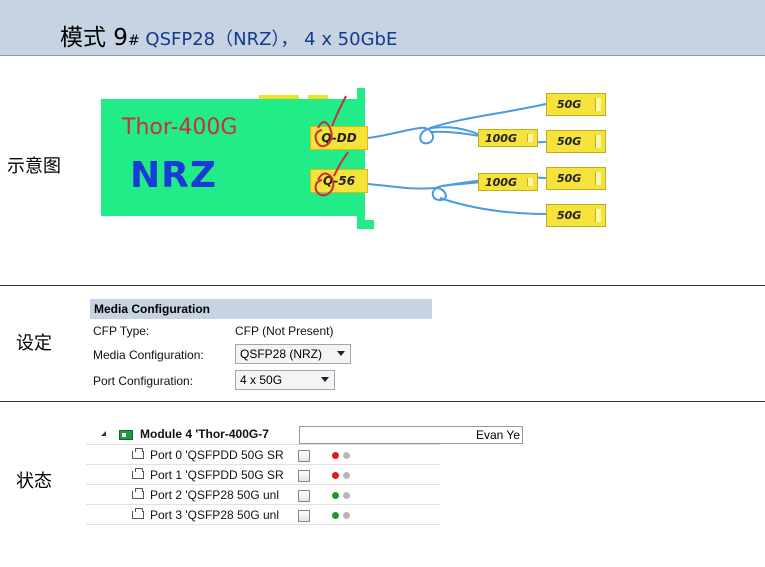  Describe the element at coordinates (285, 380) in the screenshot. I see `port-configuration-select: 4 x 50G` at that location.